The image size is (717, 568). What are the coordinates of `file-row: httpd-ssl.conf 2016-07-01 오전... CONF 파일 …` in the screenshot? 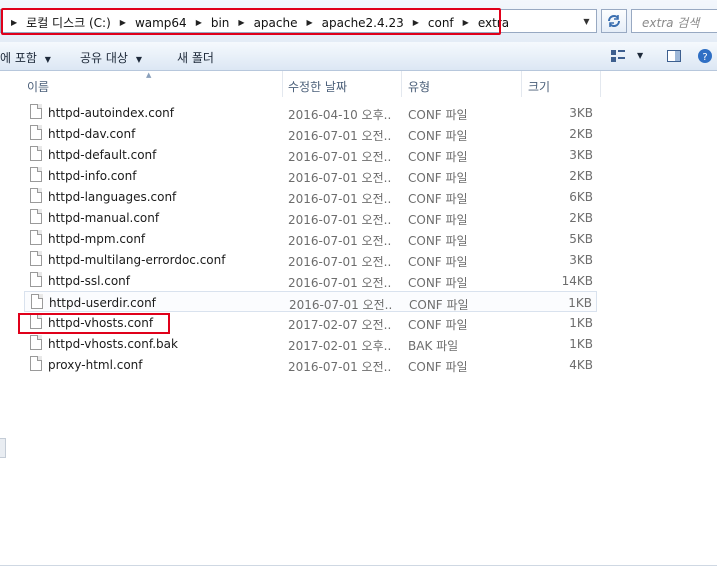 It's located at (310, 280).